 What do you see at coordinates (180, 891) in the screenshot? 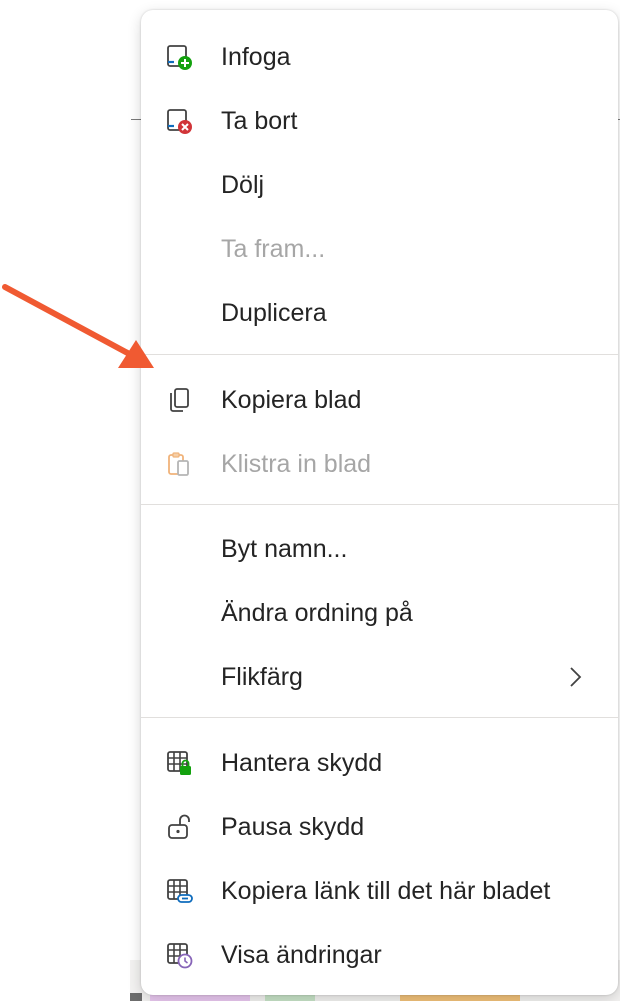
I see `table-link-icon` at bounding box center [180, 891].